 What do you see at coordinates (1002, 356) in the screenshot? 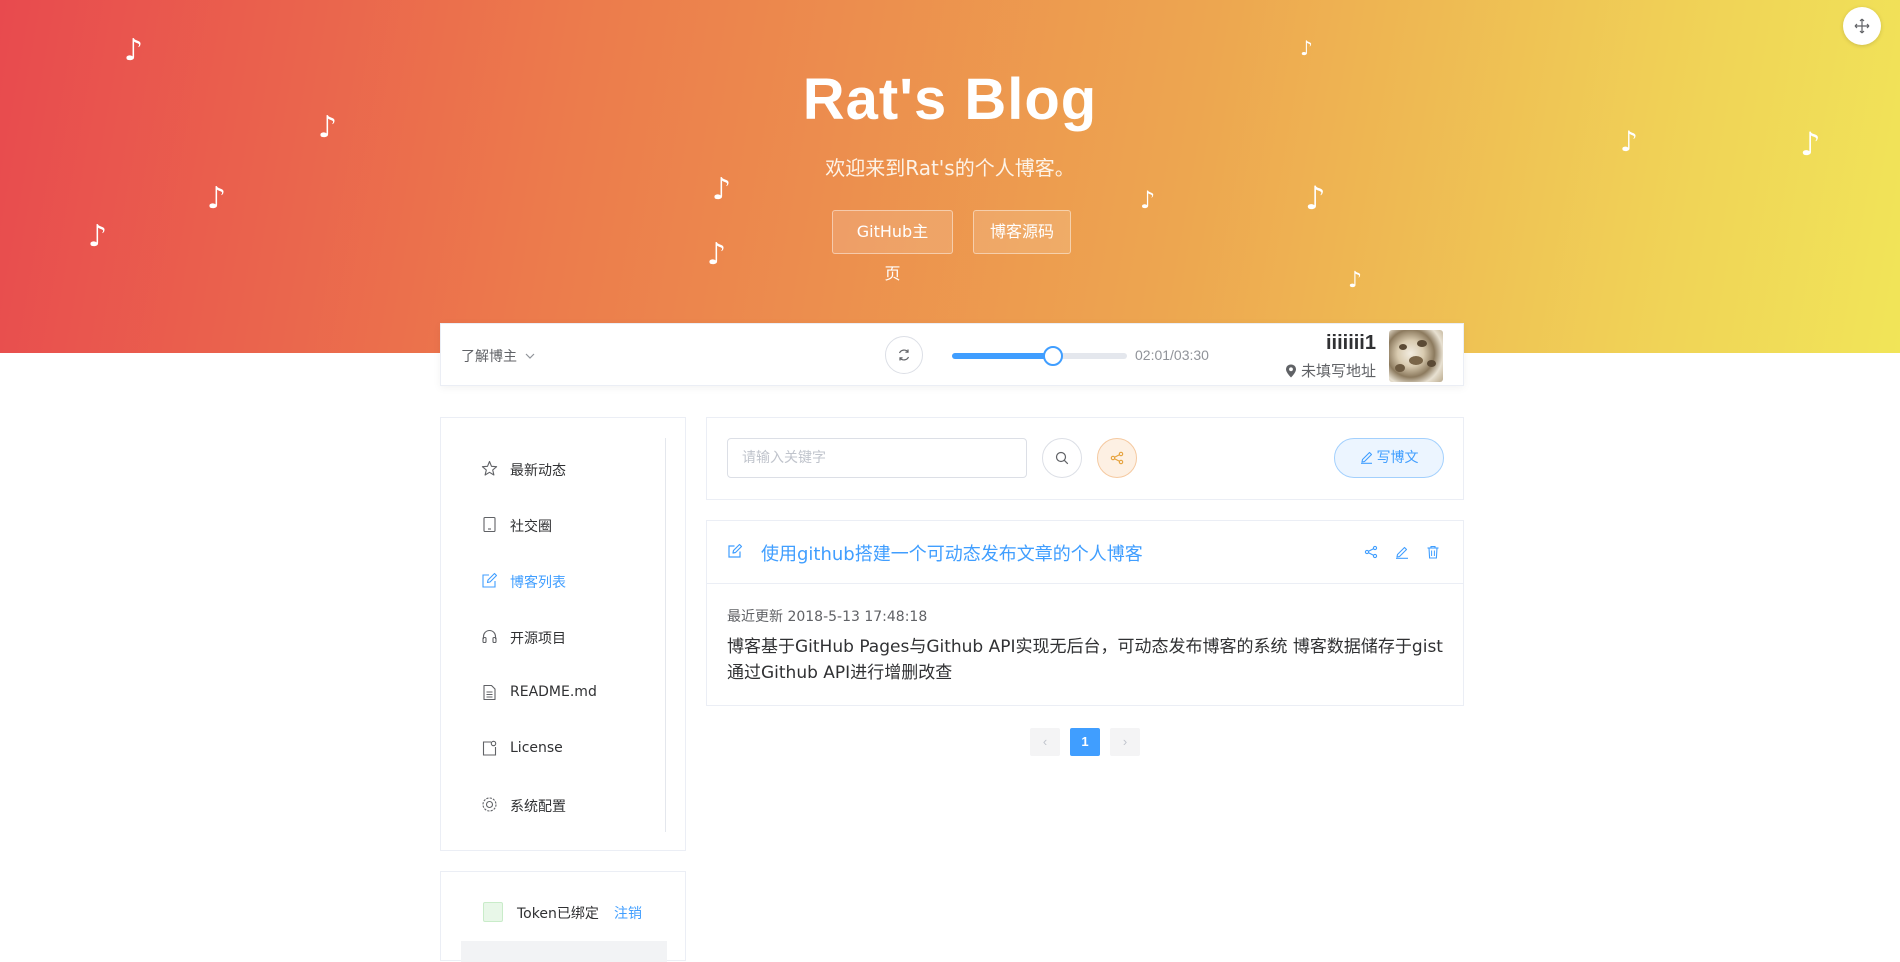
I see `playback-progress` at bounding box center [1002, 356].